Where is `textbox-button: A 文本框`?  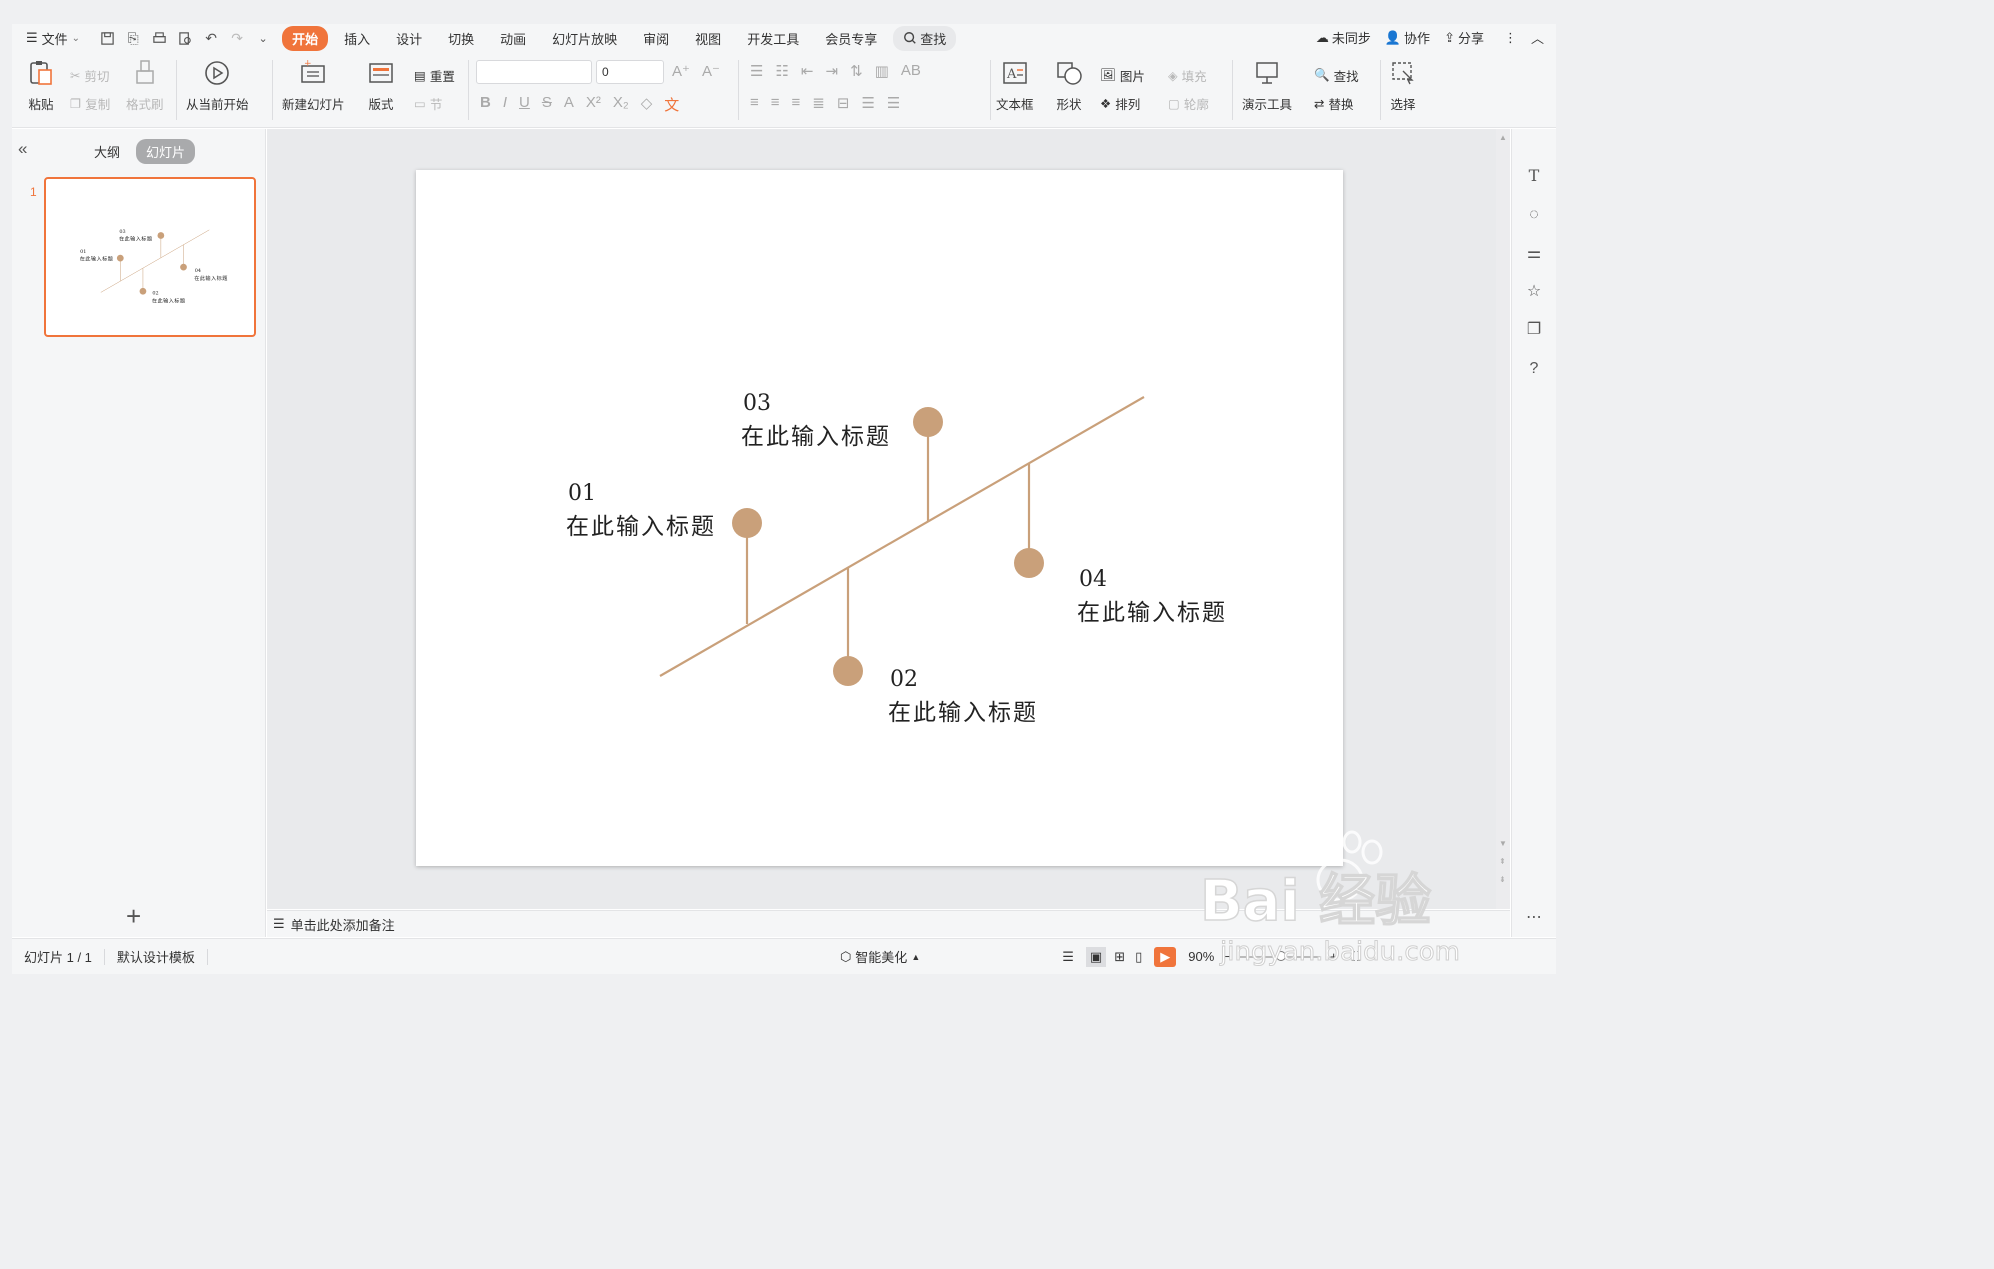 textbox-button: A 文本框 is located at coordinates (1015, 85).